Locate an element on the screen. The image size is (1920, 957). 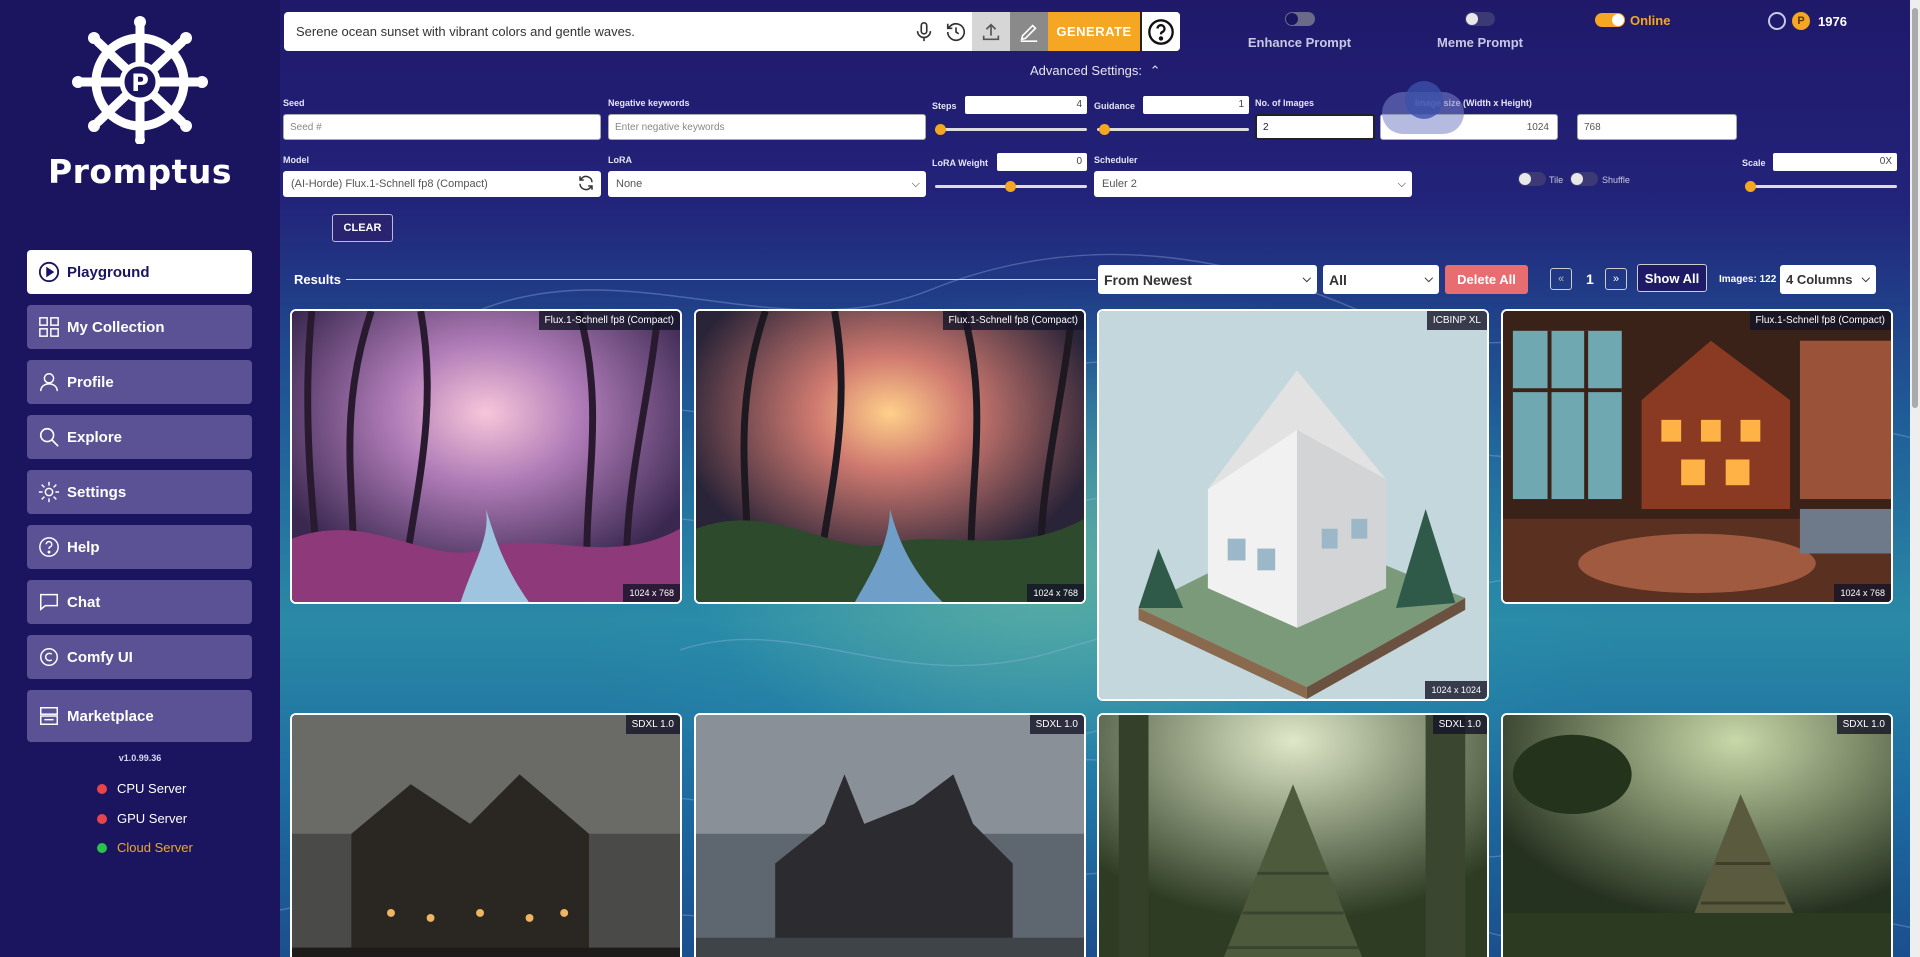
coin-icon: P is located at coordinates (1801, 21).